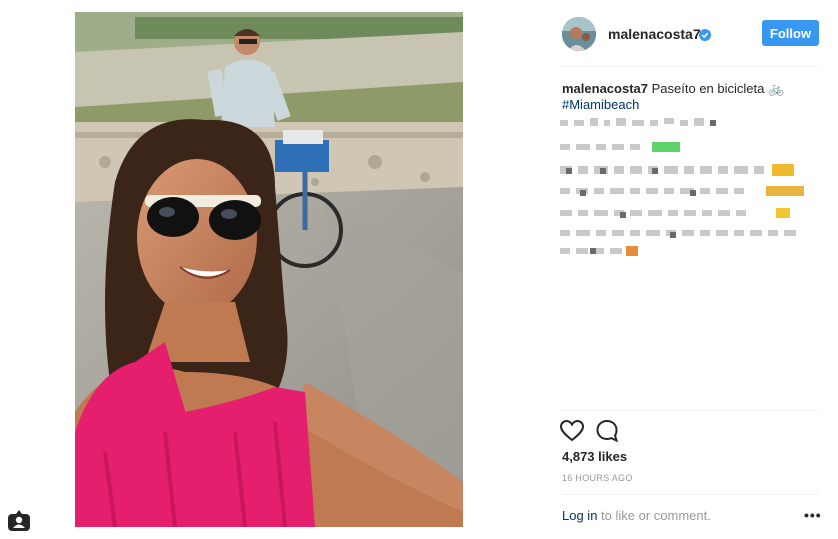 The image size is (838, 539). I want to click on post-header: malenacosta7 Follow, so click(688, 35).